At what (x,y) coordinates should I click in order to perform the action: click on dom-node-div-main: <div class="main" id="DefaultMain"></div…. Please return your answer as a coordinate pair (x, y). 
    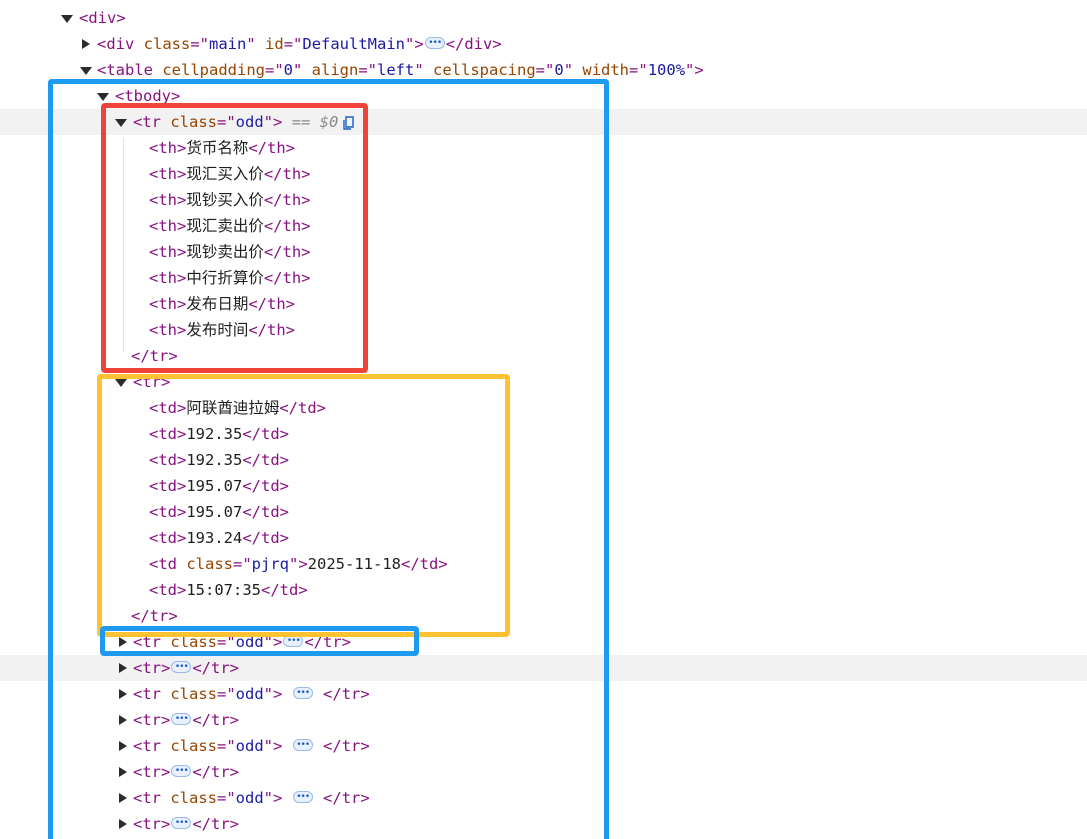
    Looking at the image, I should click on (543, 43).